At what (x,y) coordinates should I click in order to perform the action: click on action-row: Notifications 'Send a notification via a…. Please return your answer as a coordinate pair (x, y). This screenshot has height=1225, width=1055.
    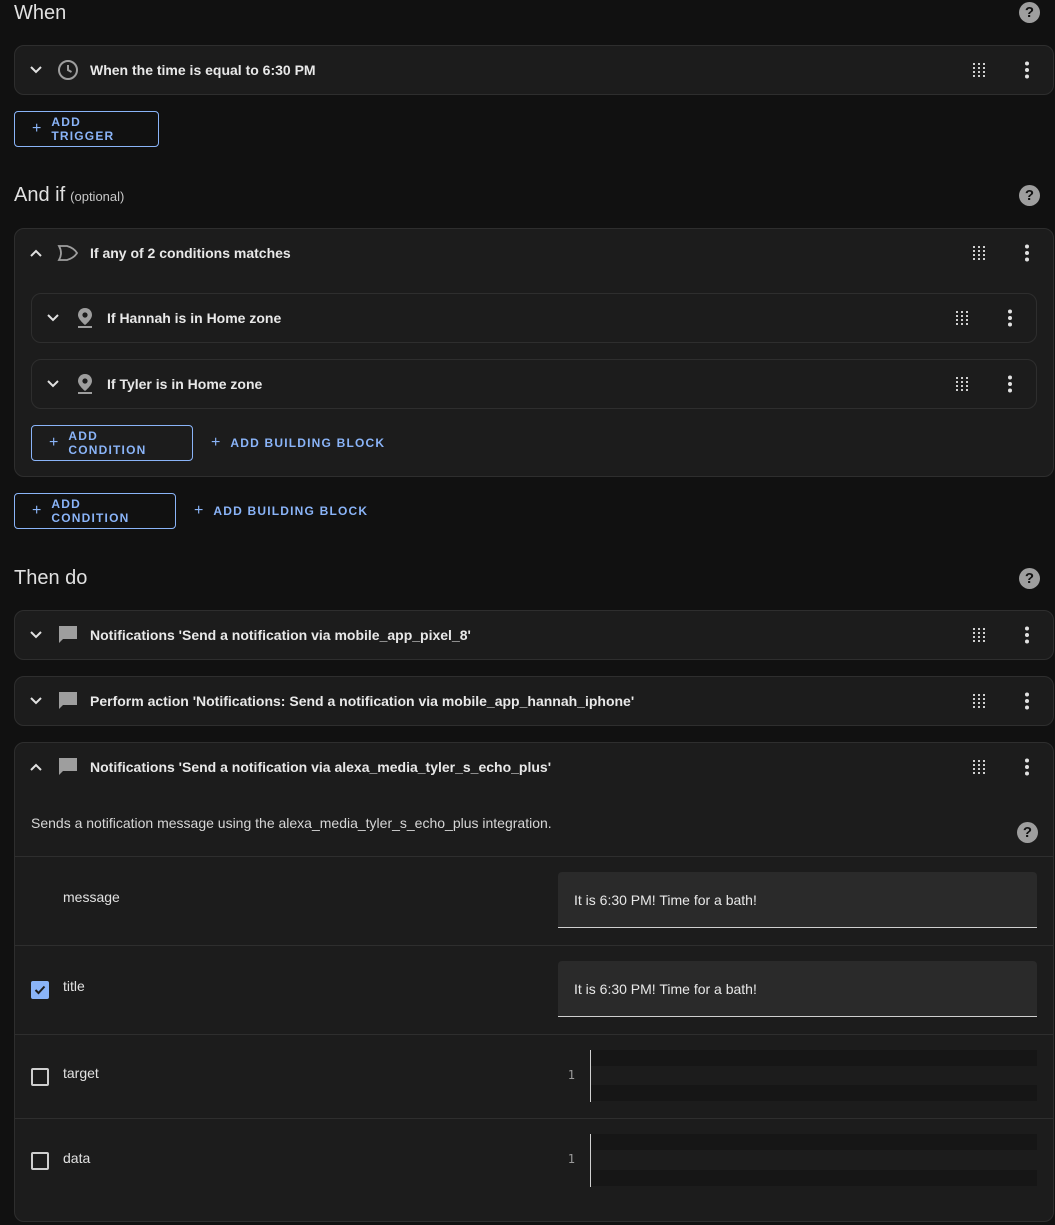
    Looking at the image, I should click on (534, 767).